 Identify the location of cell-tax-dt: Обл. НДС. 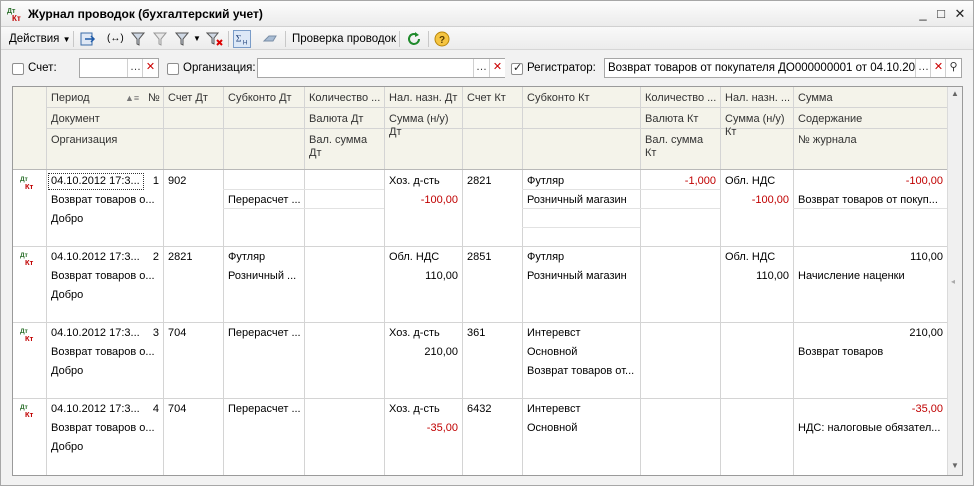
(414, 257).